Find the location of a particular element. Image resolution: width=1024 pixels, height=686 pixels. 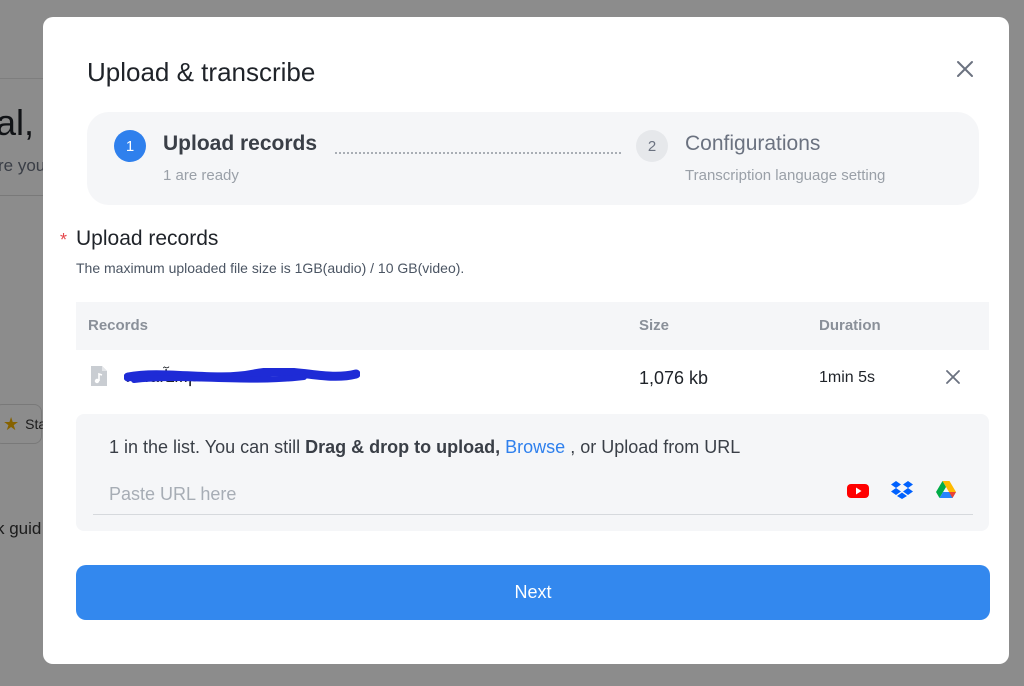

remove-record-icon is located at coordinates (953, 377).